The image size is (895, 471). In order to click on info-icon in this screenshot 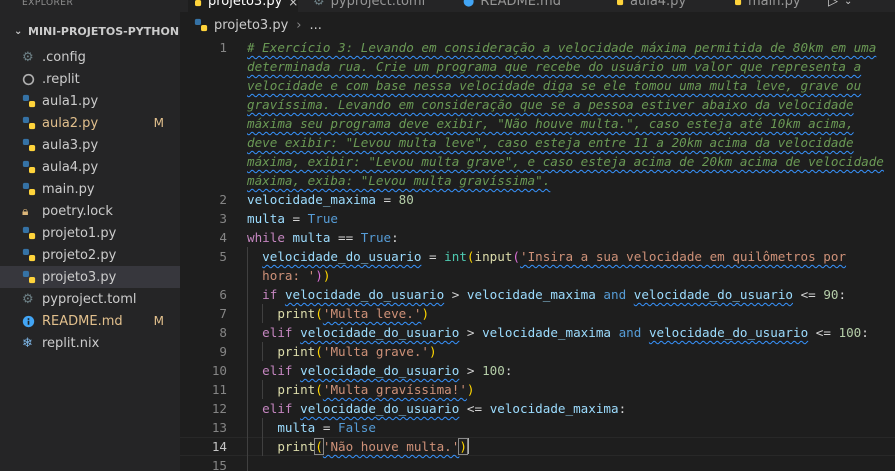, I will do `click(32, 321)`.